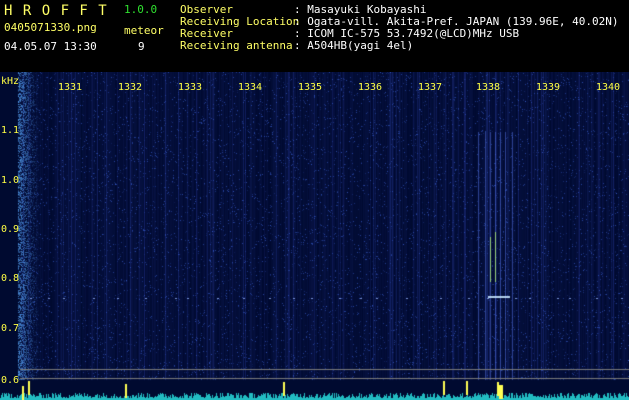  Describe the element at coordinates (70, 87) in the screenshot. I see `x-tick-label: 1331` at that location.